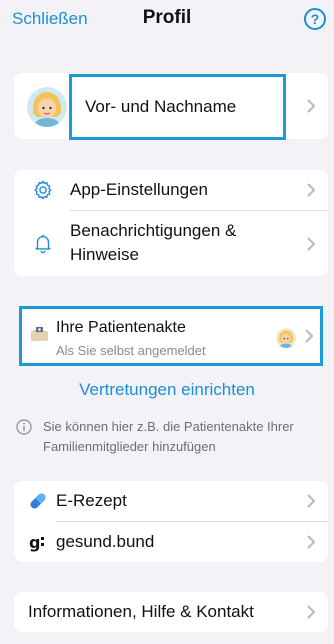 The image size is (334, 644). Describe the element at coordinates (139, 189) in the screenshot. I see `settings-item-label: App-Einstellungen` at that location.